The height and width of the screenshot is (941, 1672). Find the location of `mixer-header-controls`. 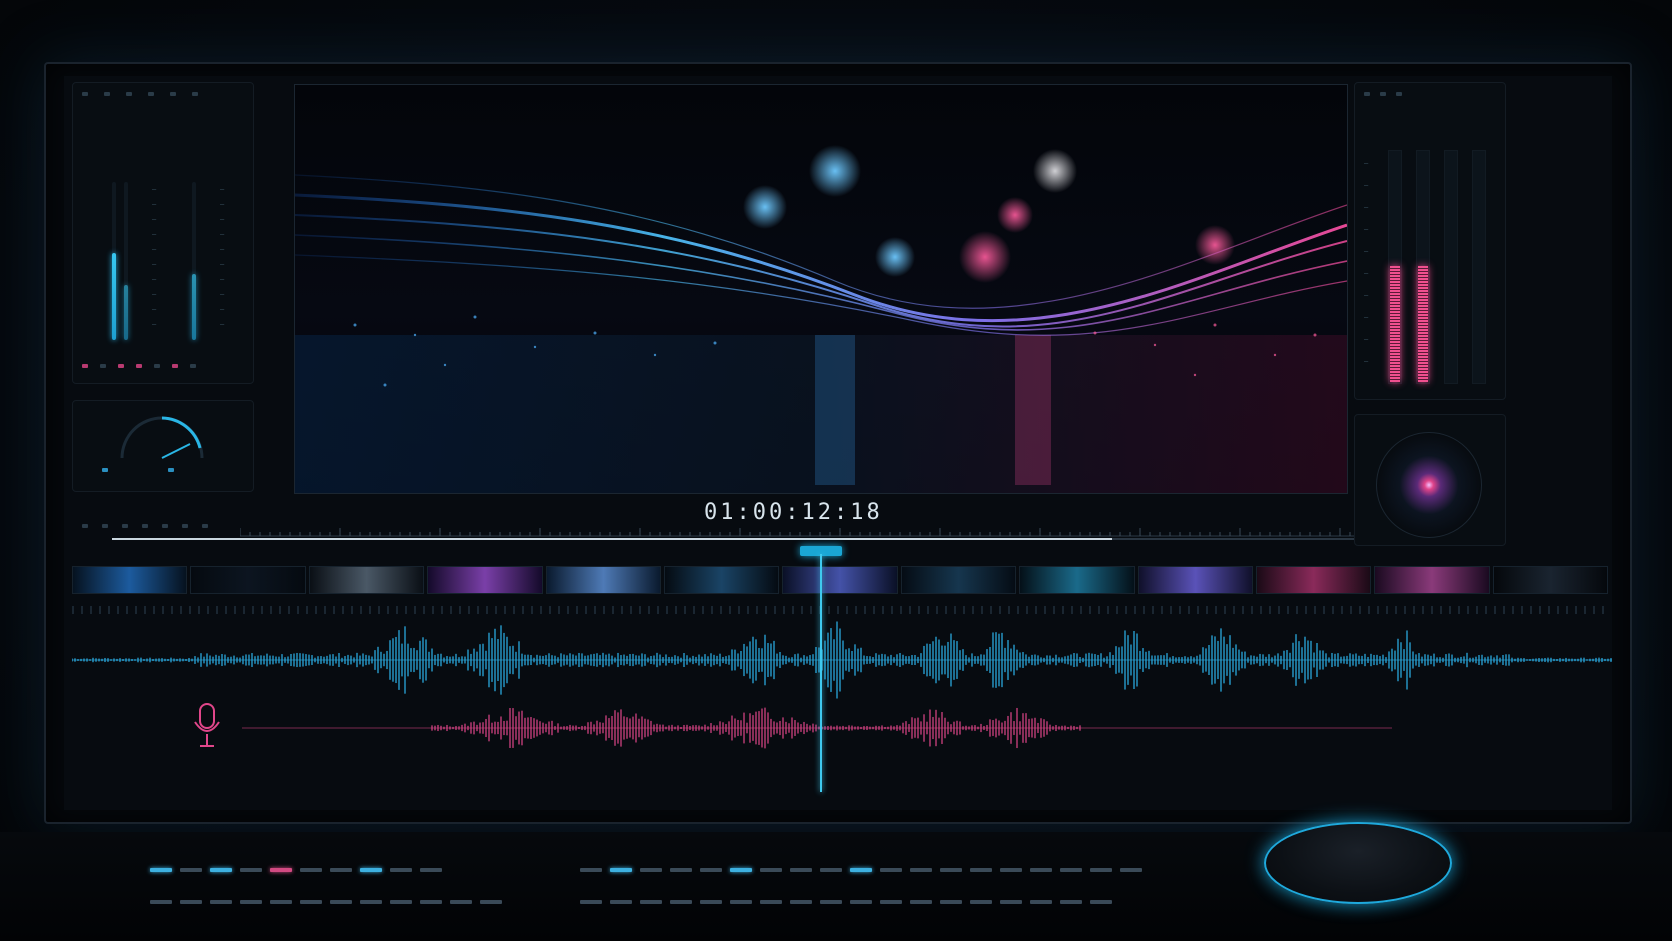

mixer-header-controls is located at coordinates (140, 94).